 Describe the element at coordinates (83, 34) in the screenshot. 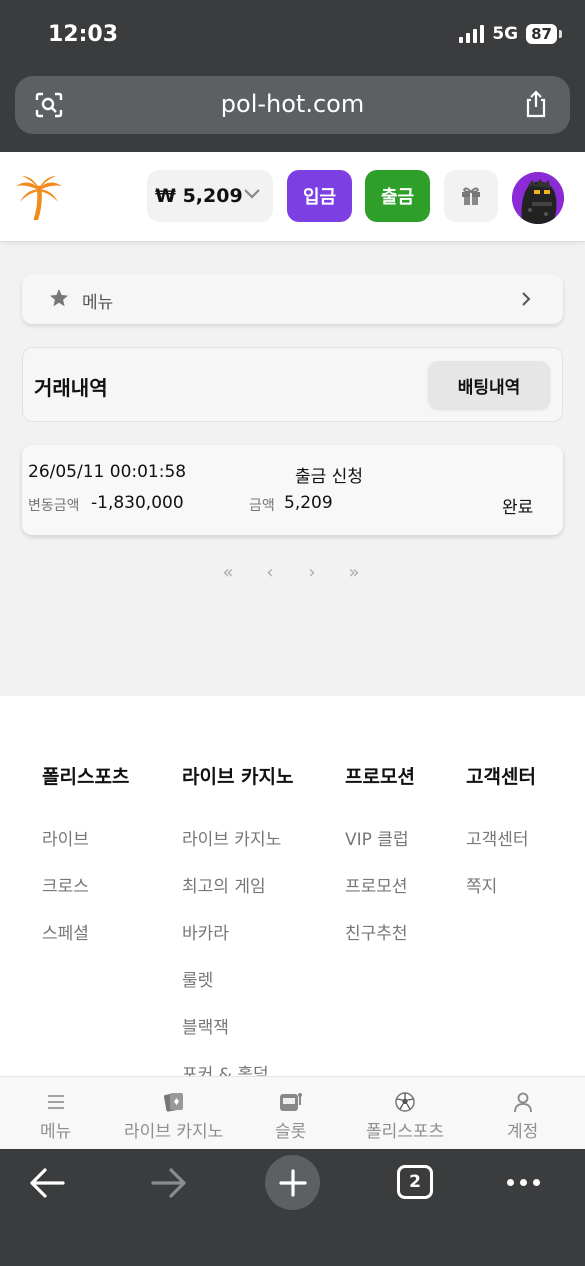

I see `status-time: 12:03` at that location.